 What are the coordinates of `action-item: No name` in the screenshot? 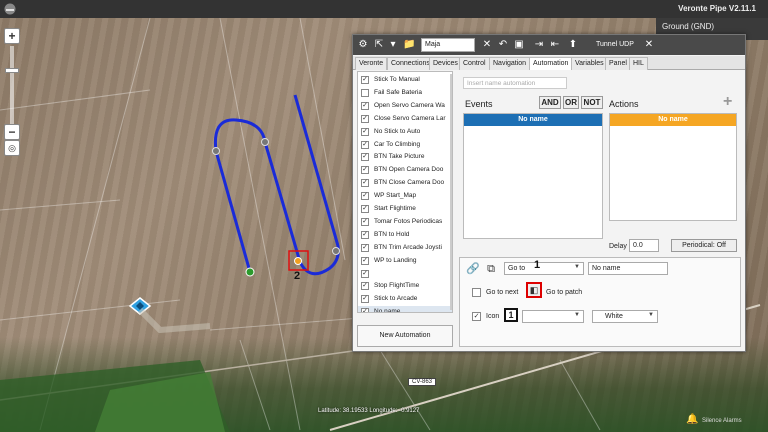 It's located at (673, 120).